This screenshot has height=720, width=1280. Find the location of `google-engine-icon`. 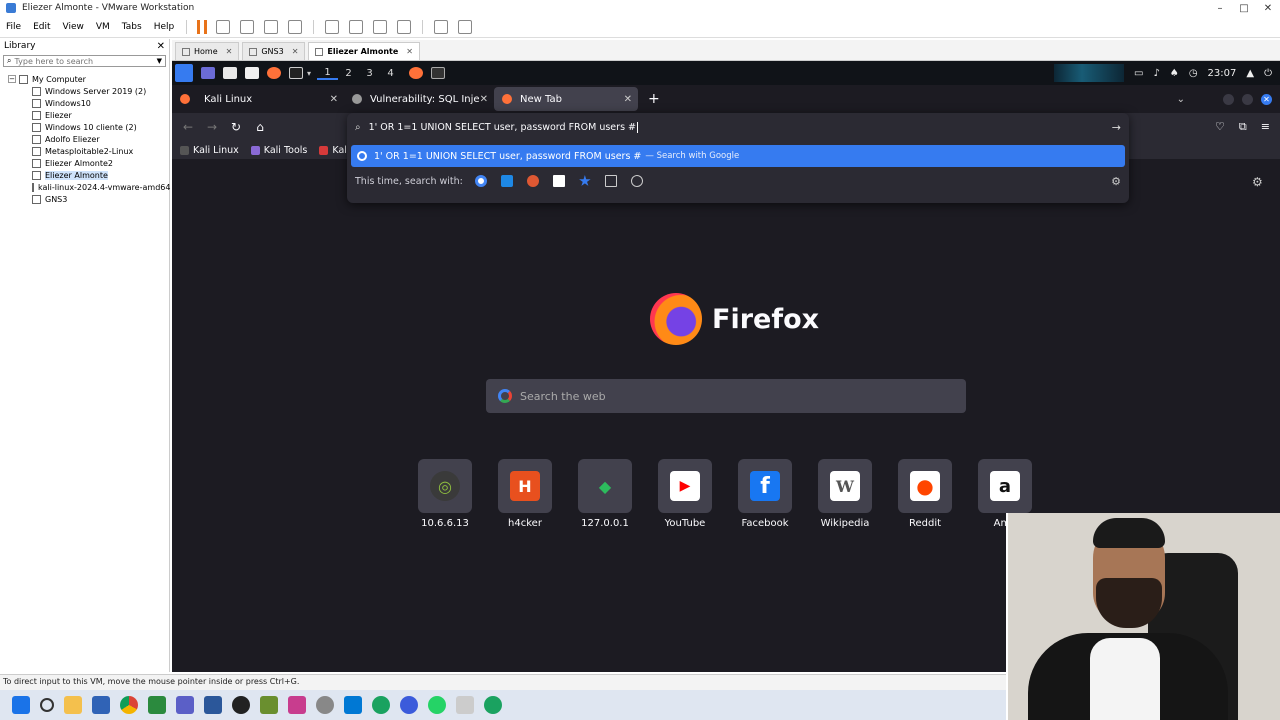

google-engine-icon is located at coordinates (480, 181).